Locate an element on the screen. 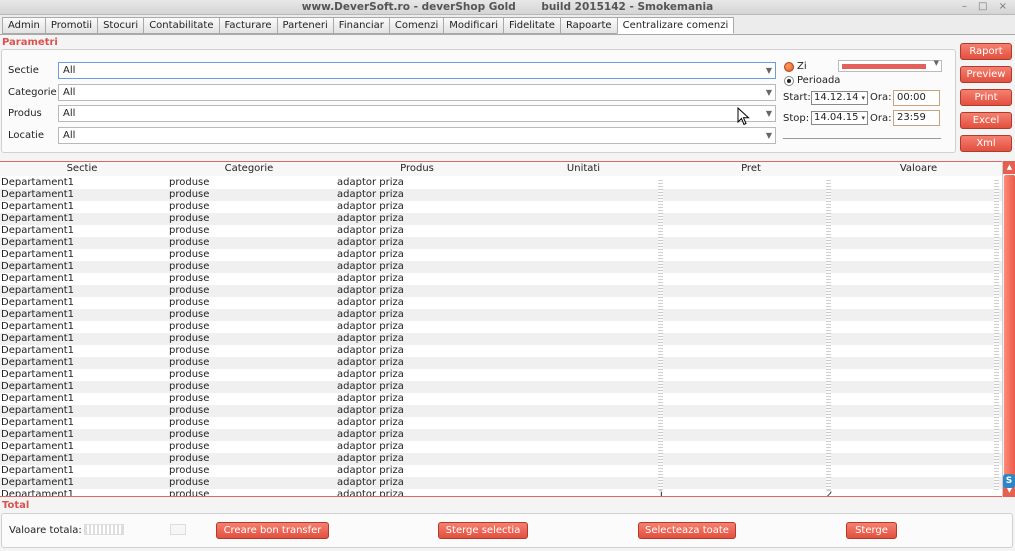 Image resolution: width=1015 pixels, height=551 pixels. stop-label: Stop: is located at coordinates (796, 118).